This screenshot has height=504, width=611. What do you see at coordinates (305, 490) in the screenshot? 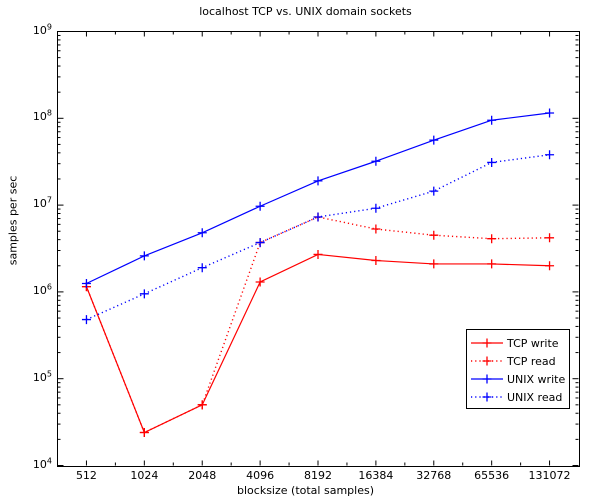
I see `x-axis-label: blocksize (total samples)` at bounding box center [305, 490].